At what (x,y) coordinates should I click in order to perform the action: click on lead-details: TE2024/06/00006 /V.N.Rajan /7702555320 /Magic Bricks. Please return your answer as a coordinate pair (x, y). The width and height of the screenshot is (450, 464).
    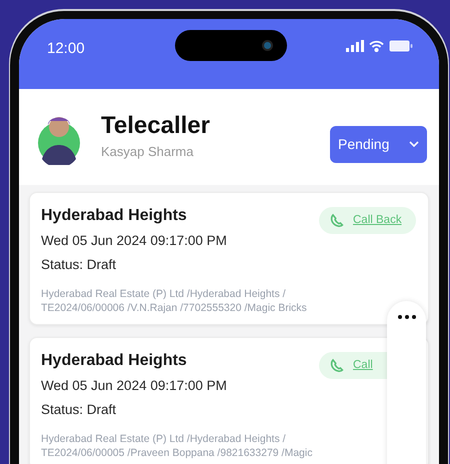
    Looking at the image, I should click on (174, 308).